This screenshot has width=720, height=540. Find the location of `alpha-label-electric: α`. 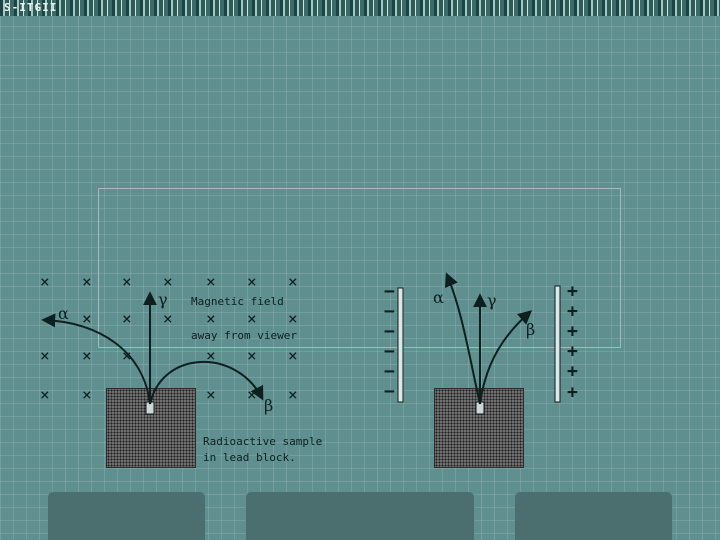

alpha-label-electric: α is located at coordinates (438, 297).